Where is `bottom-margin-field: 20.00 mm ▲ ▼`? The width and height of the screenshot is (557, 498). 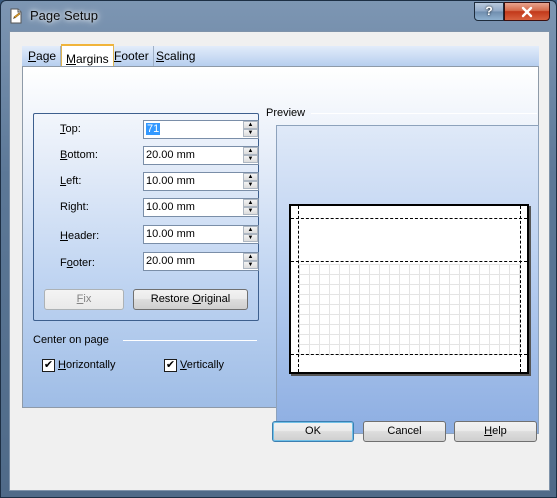 bottom-margin-field: 20.00 mm ▲ ▼ is located at coordinates (201, 155).